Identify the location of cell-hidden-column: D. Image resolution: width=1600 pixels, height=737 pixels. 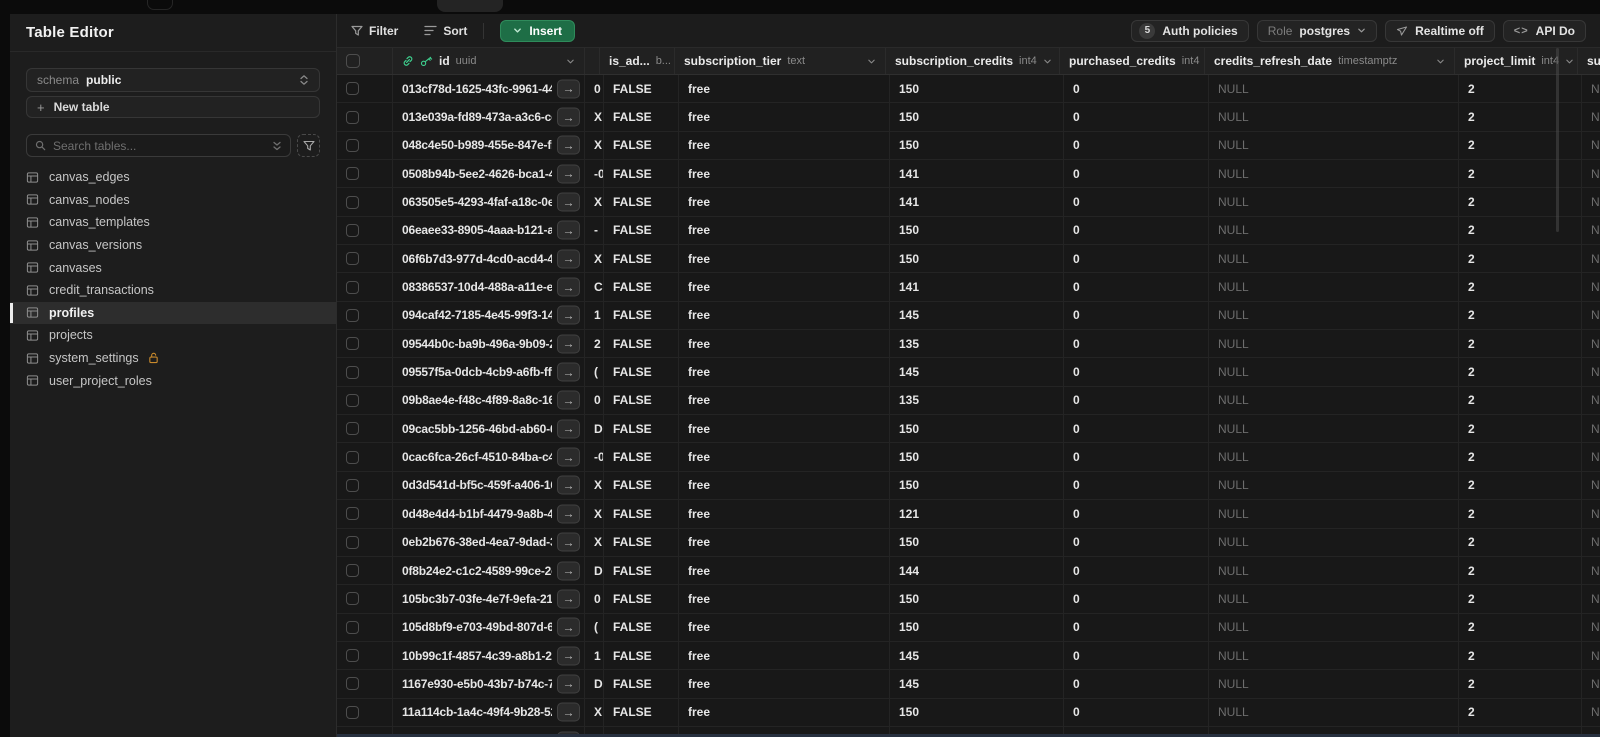
(594, 570).